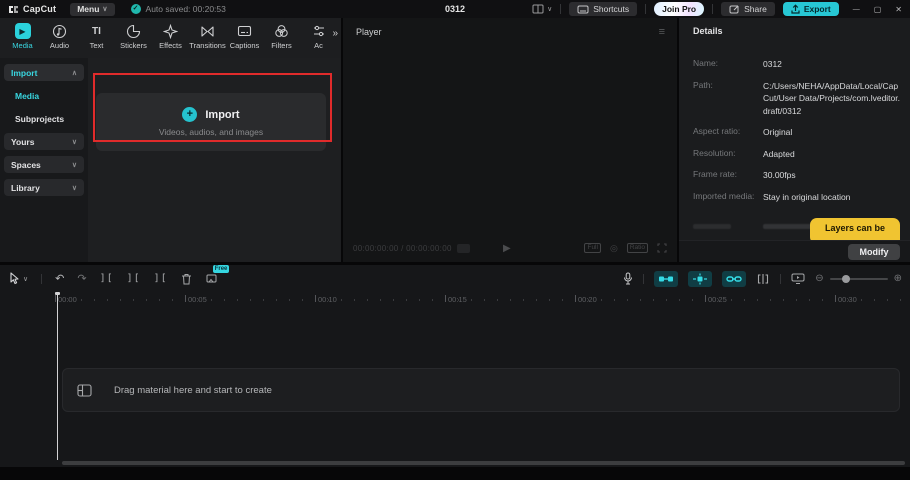  I want to click on main-track-magnet-toggle, so click(666, 278).